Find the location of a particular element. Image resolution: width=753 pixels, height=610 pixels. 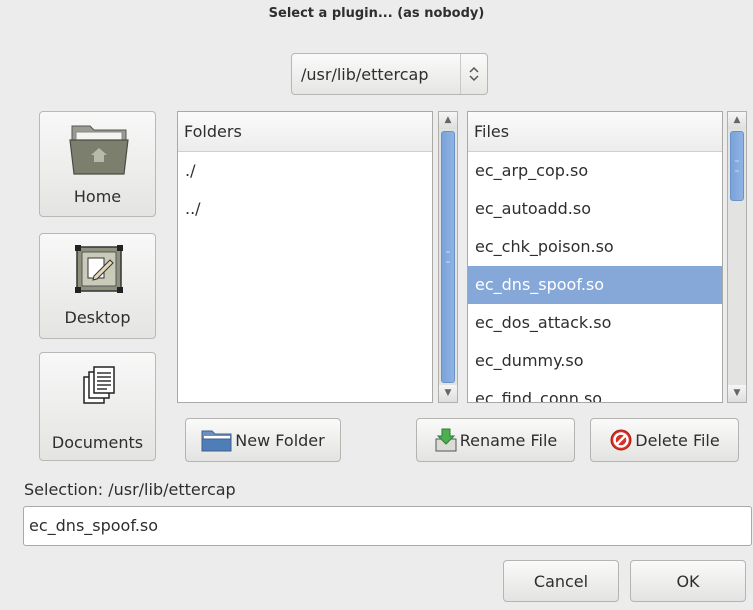

path-combo: /usr/lib/ettercap is located at coordinates (389, 74).